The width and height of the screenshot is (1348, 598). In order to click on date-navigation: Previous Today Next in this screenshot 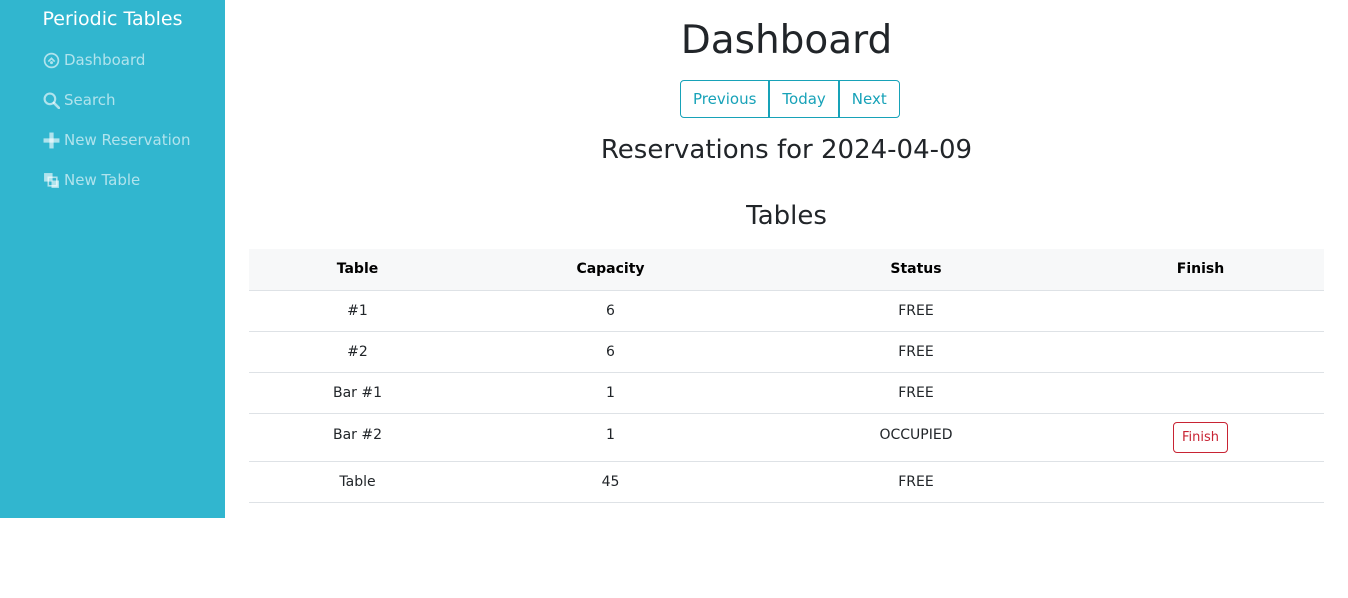, I will do `click(790, 99)`.